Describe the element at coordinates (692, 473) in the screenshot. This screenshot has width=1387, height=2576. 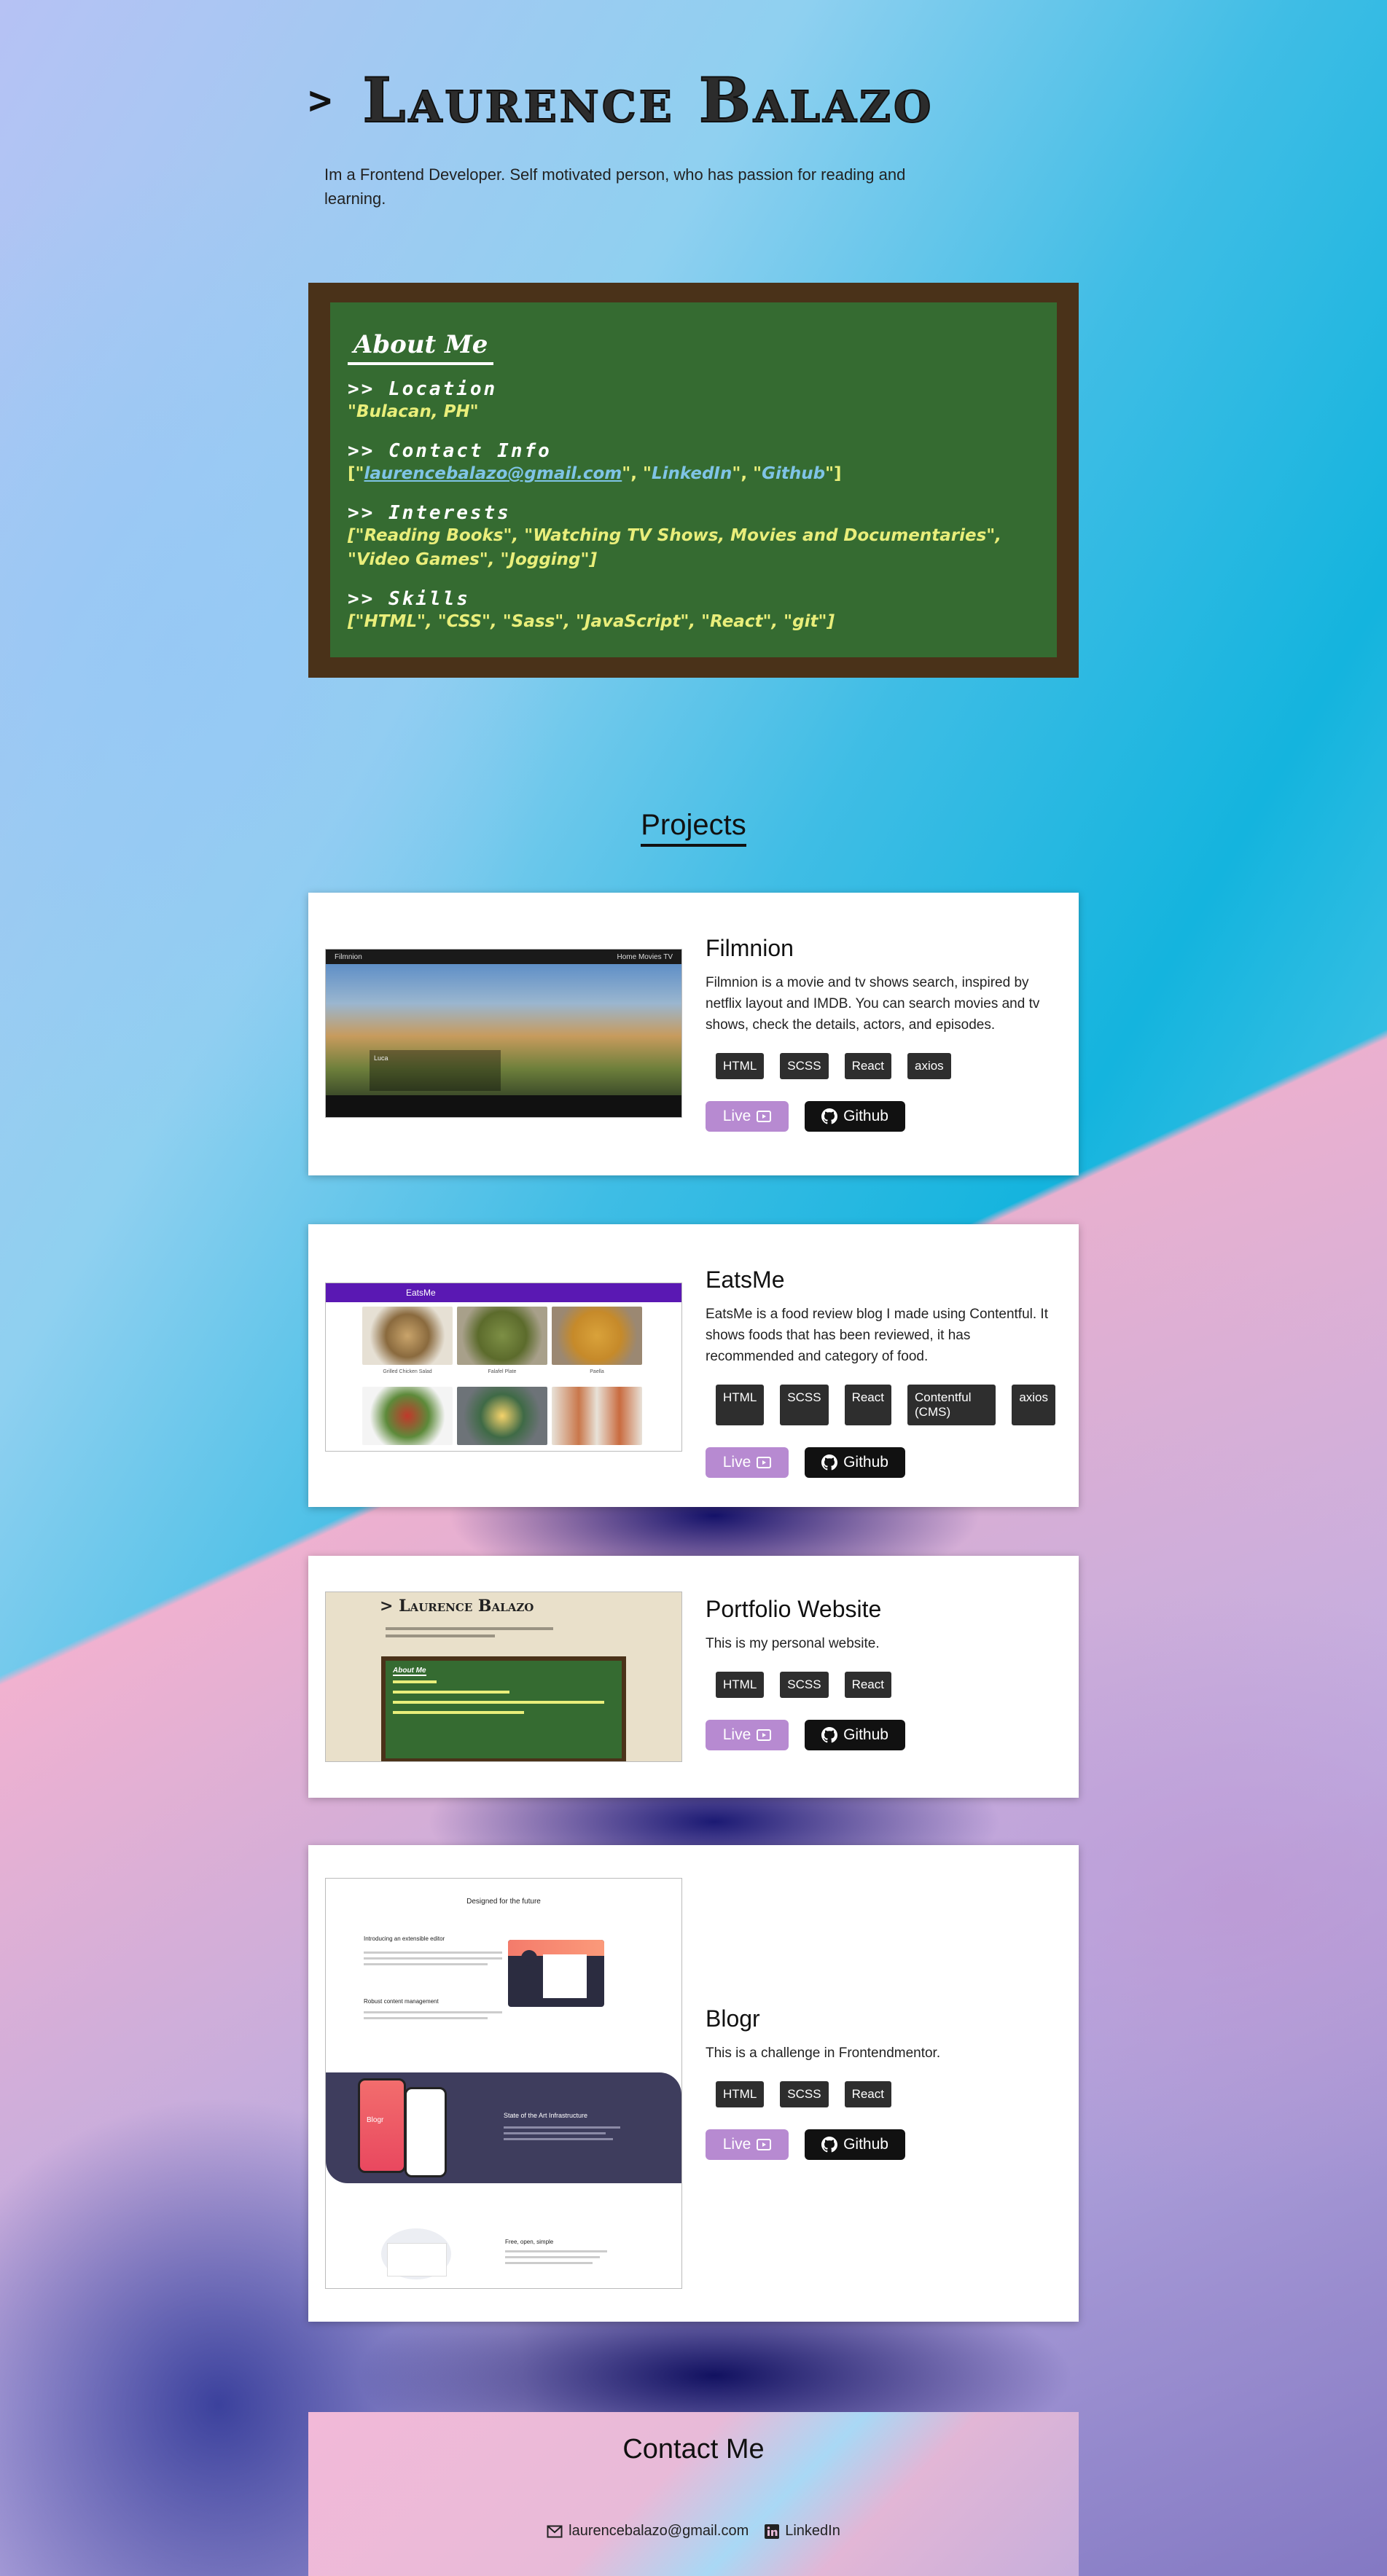
I see `linkedin-link: LinkedIn` at that location.